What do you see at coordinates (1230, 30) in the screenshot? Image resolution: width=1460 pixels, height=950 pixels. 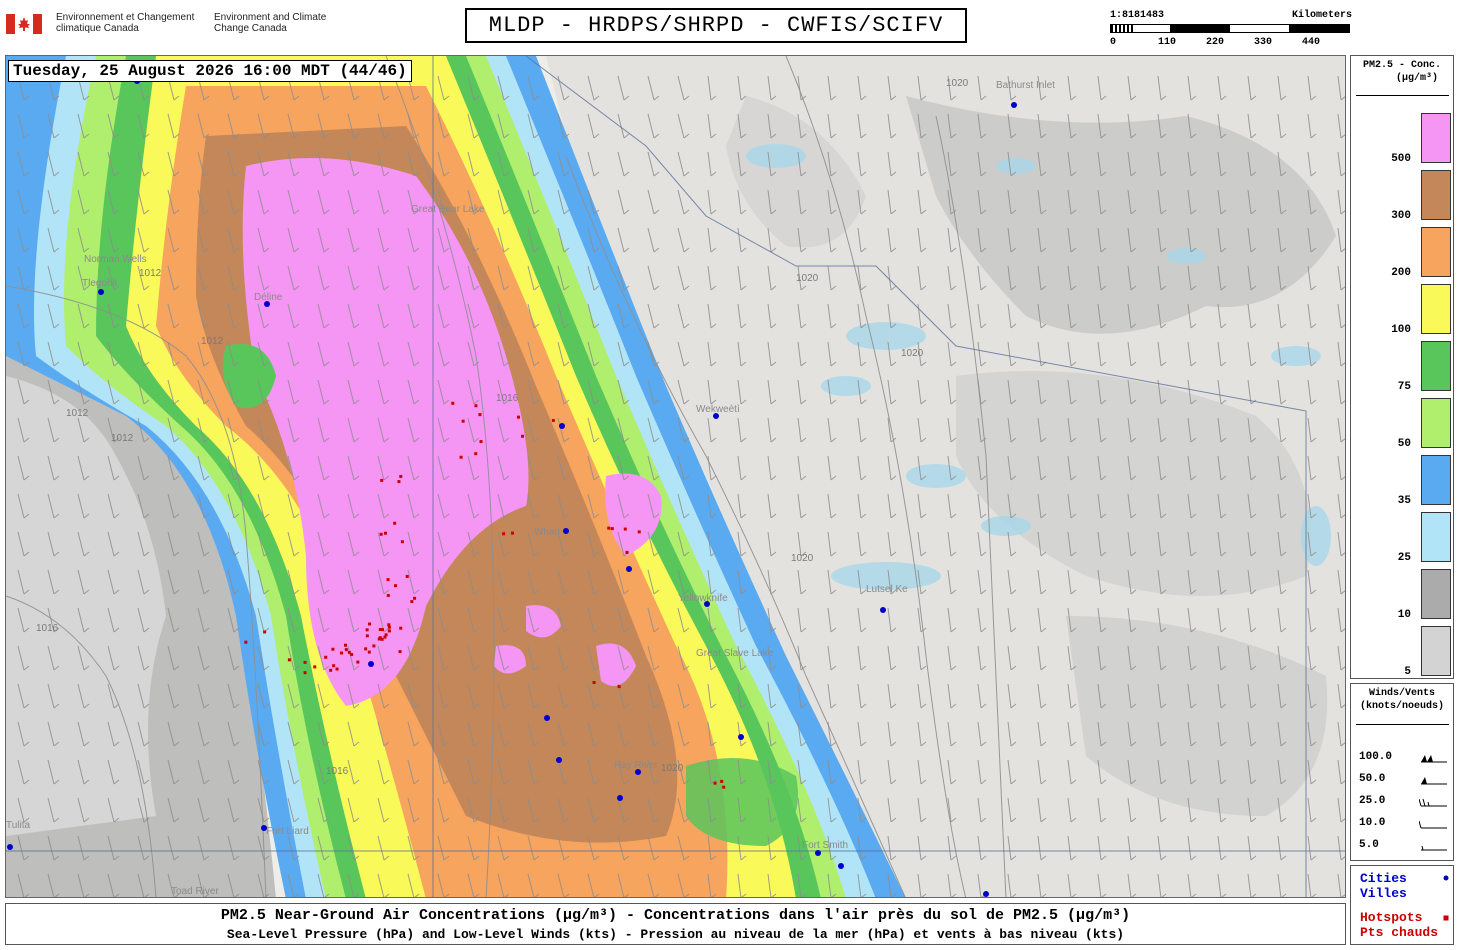 I see `scale-bar: 1:8181483 Kilometers 0 110 220 330 440` at bounding box center [1230, 30].